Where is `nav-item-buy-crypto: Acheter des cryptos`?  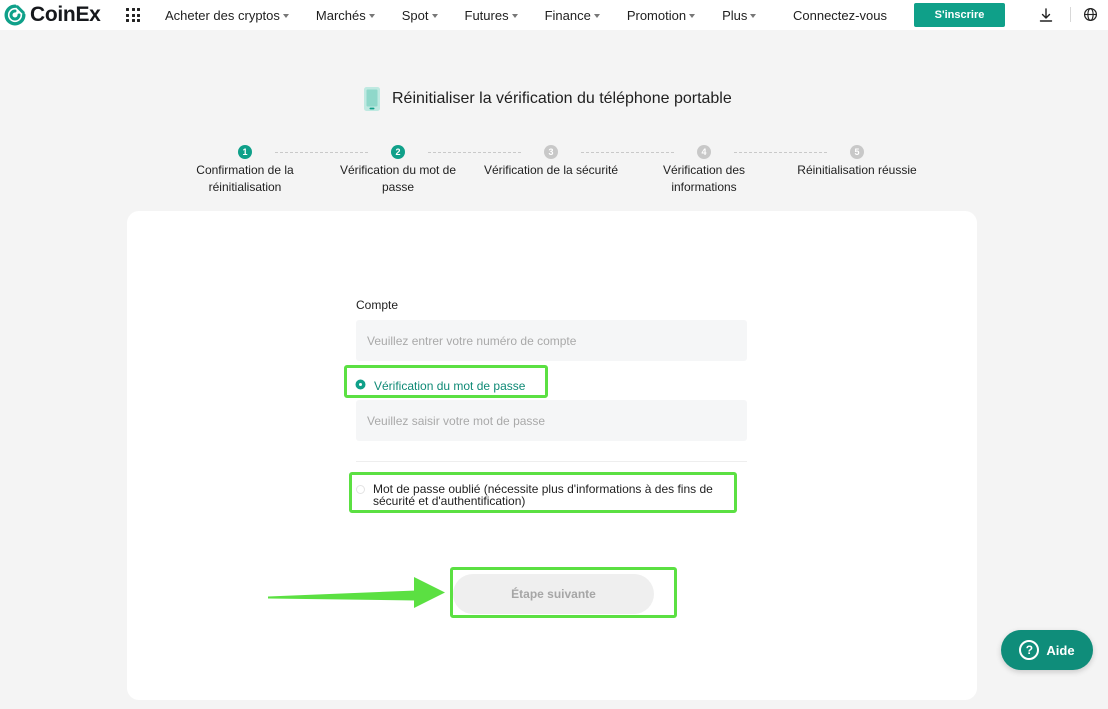
nav-item-buy-crypto: Acheter des cryptos is located at coordinates (227, 15).